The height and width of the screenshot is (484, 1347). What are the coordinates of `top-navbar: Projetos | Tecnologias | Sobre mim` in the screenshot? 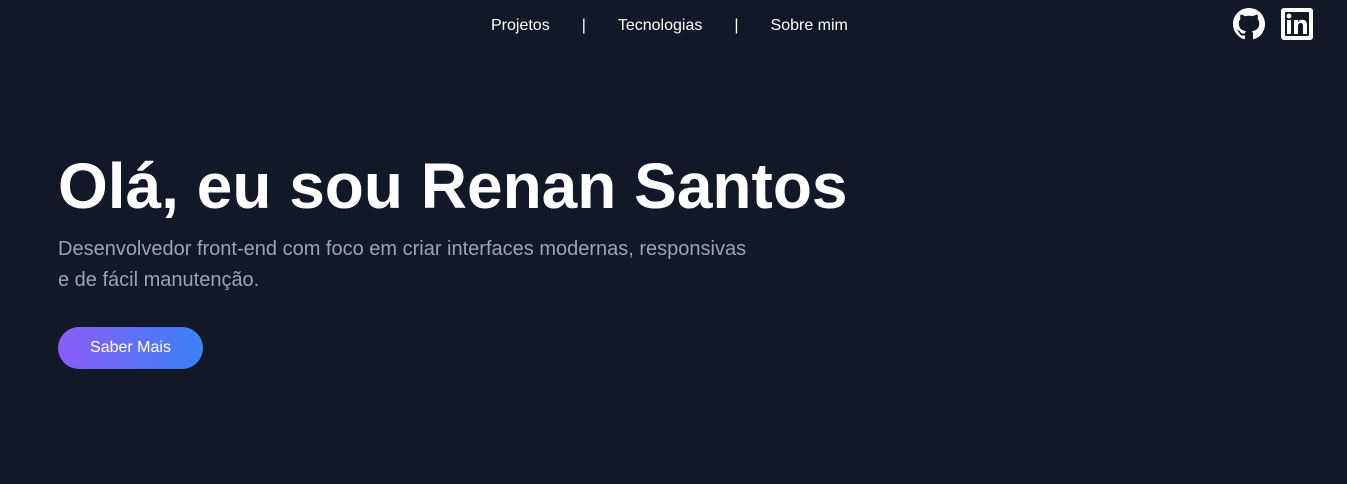 It's located at (673, 26).